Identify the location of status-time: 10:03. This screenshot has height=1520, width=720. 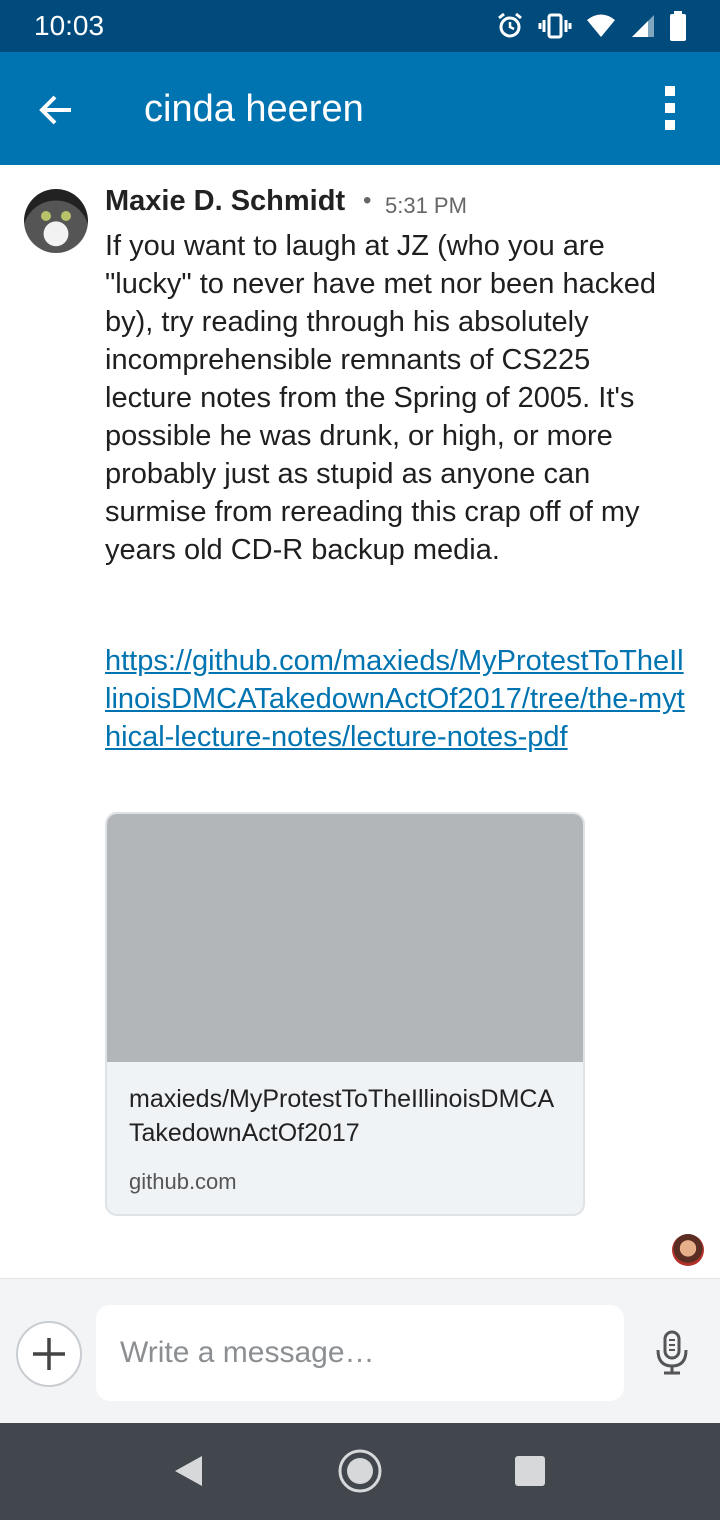
(69, 25).